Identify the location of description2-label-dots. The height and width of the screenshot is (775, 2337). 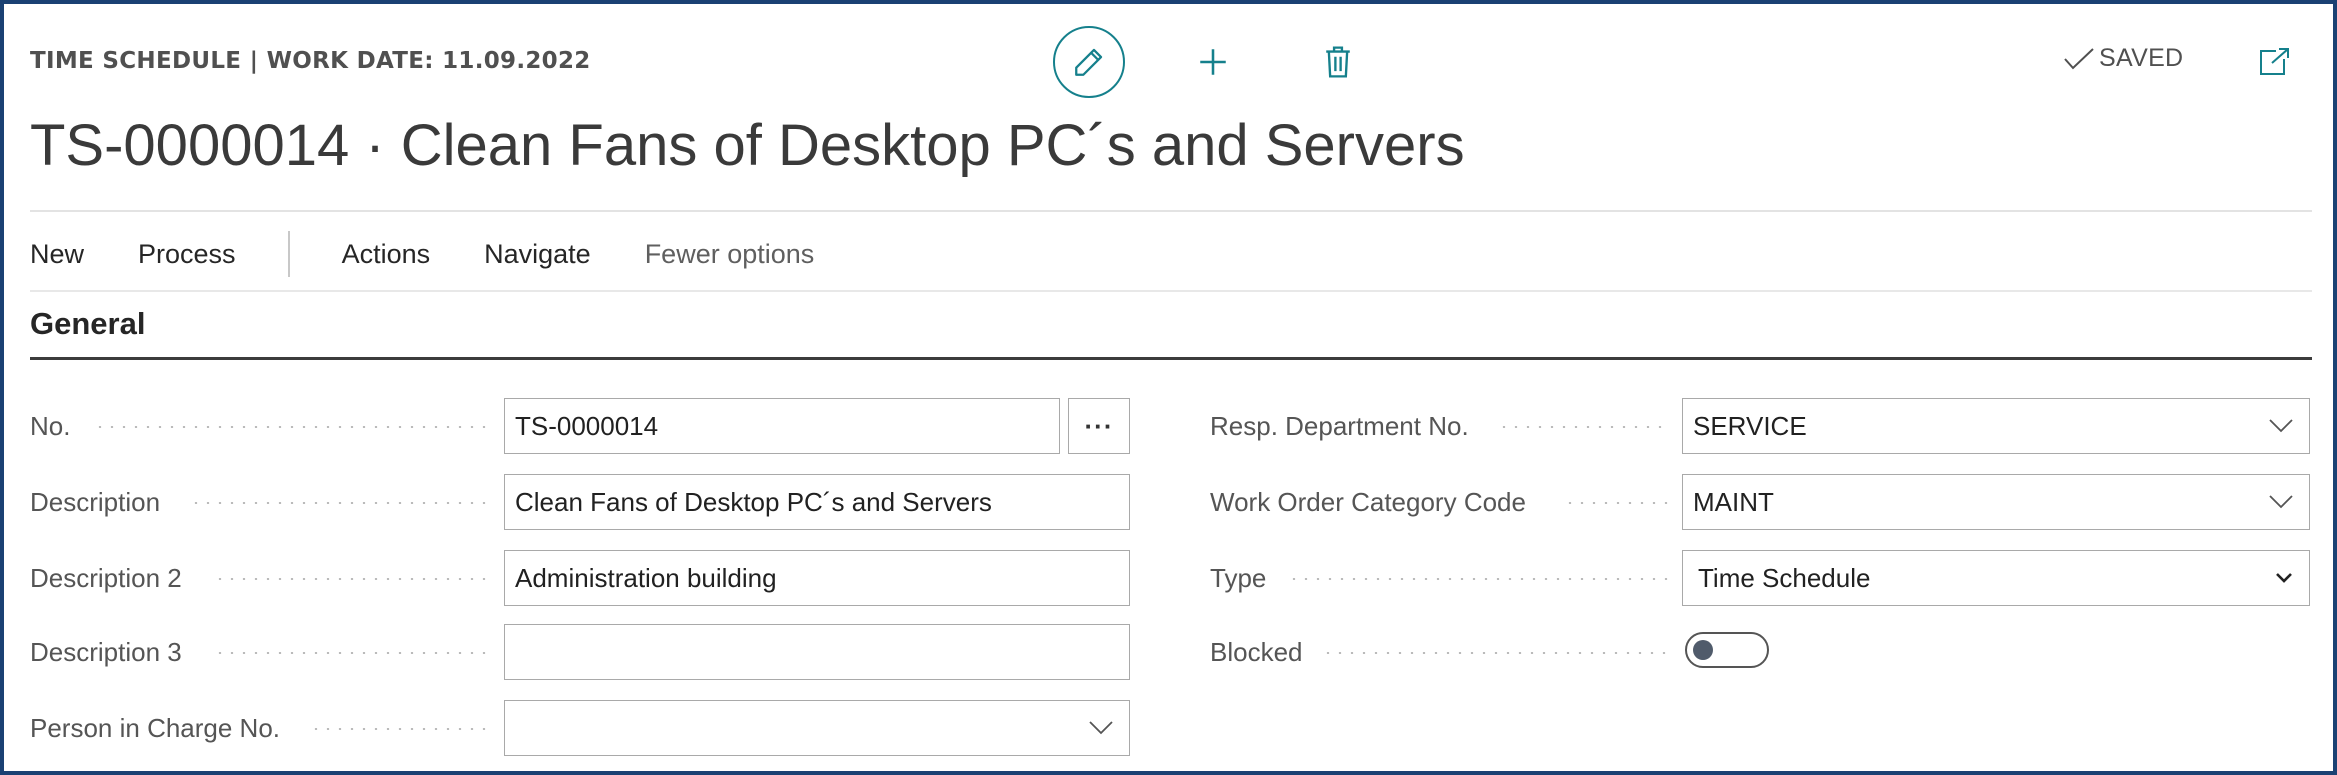
(351, 579).